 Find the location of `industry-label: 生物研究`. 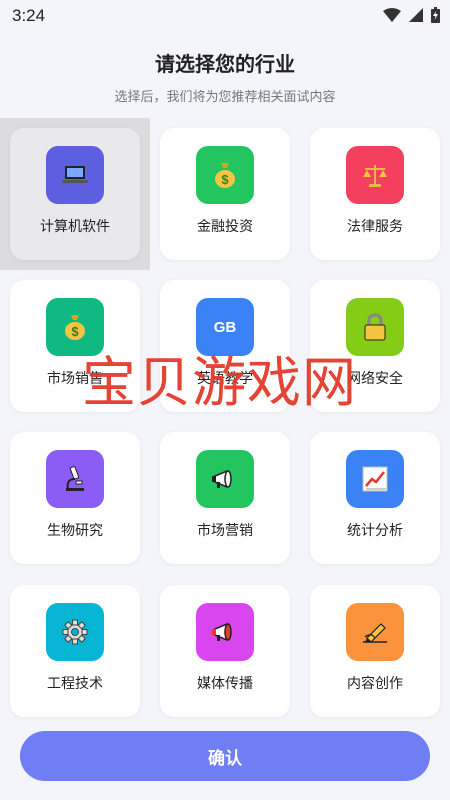

industry-label: 生物研究 is located at coordinates (75, 531).